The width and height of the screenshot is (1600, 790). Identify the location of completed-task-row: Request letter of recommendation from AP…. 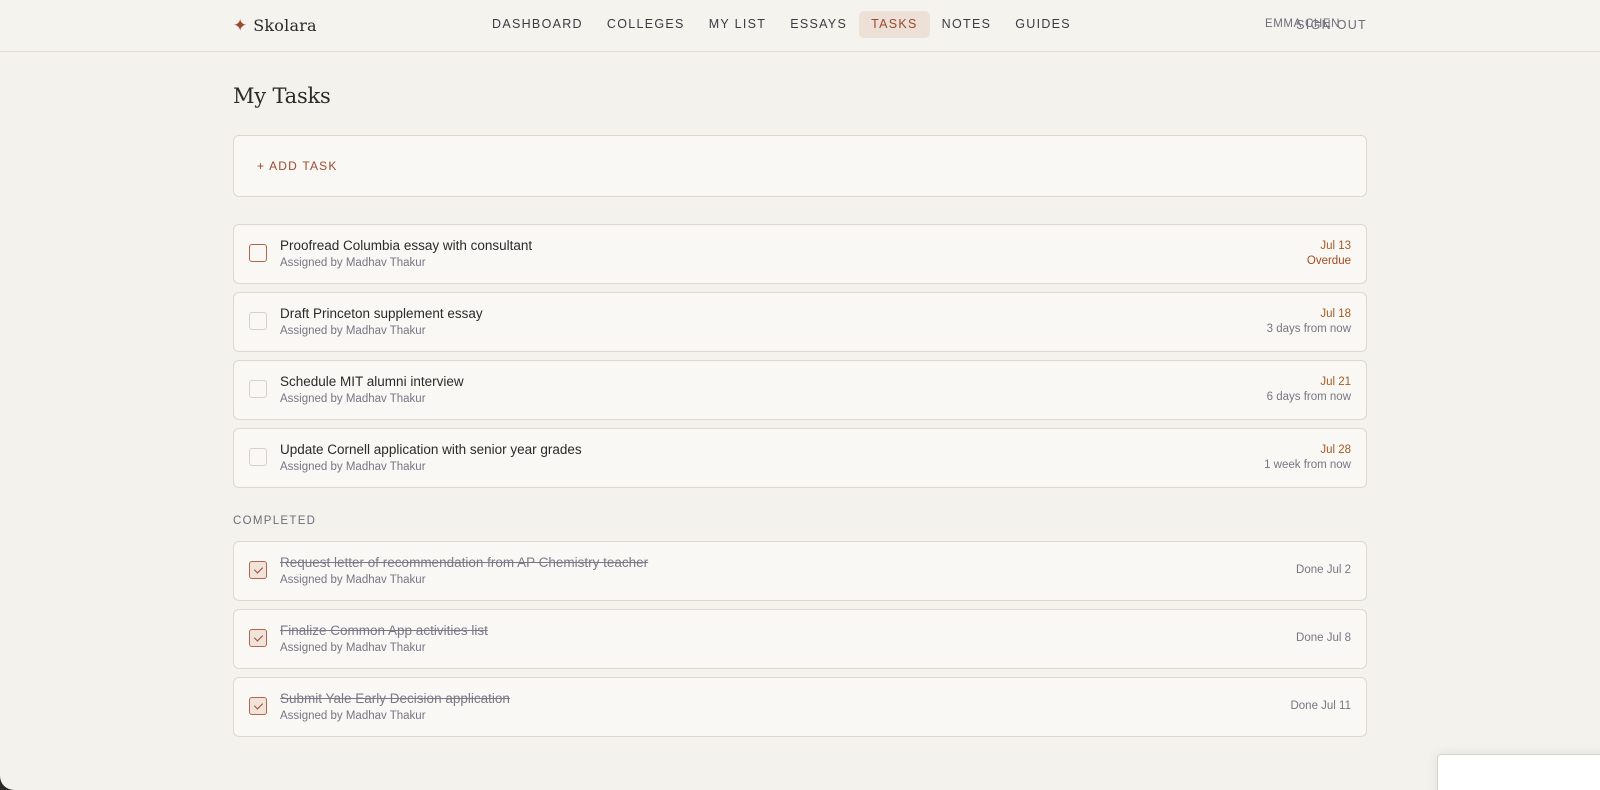
(800, 571).